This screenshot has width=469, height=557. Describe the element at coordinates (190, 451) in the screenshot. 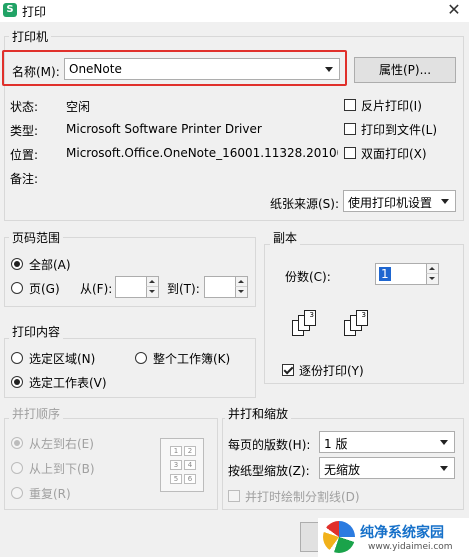

I see `preview-cell: 2` at that location.